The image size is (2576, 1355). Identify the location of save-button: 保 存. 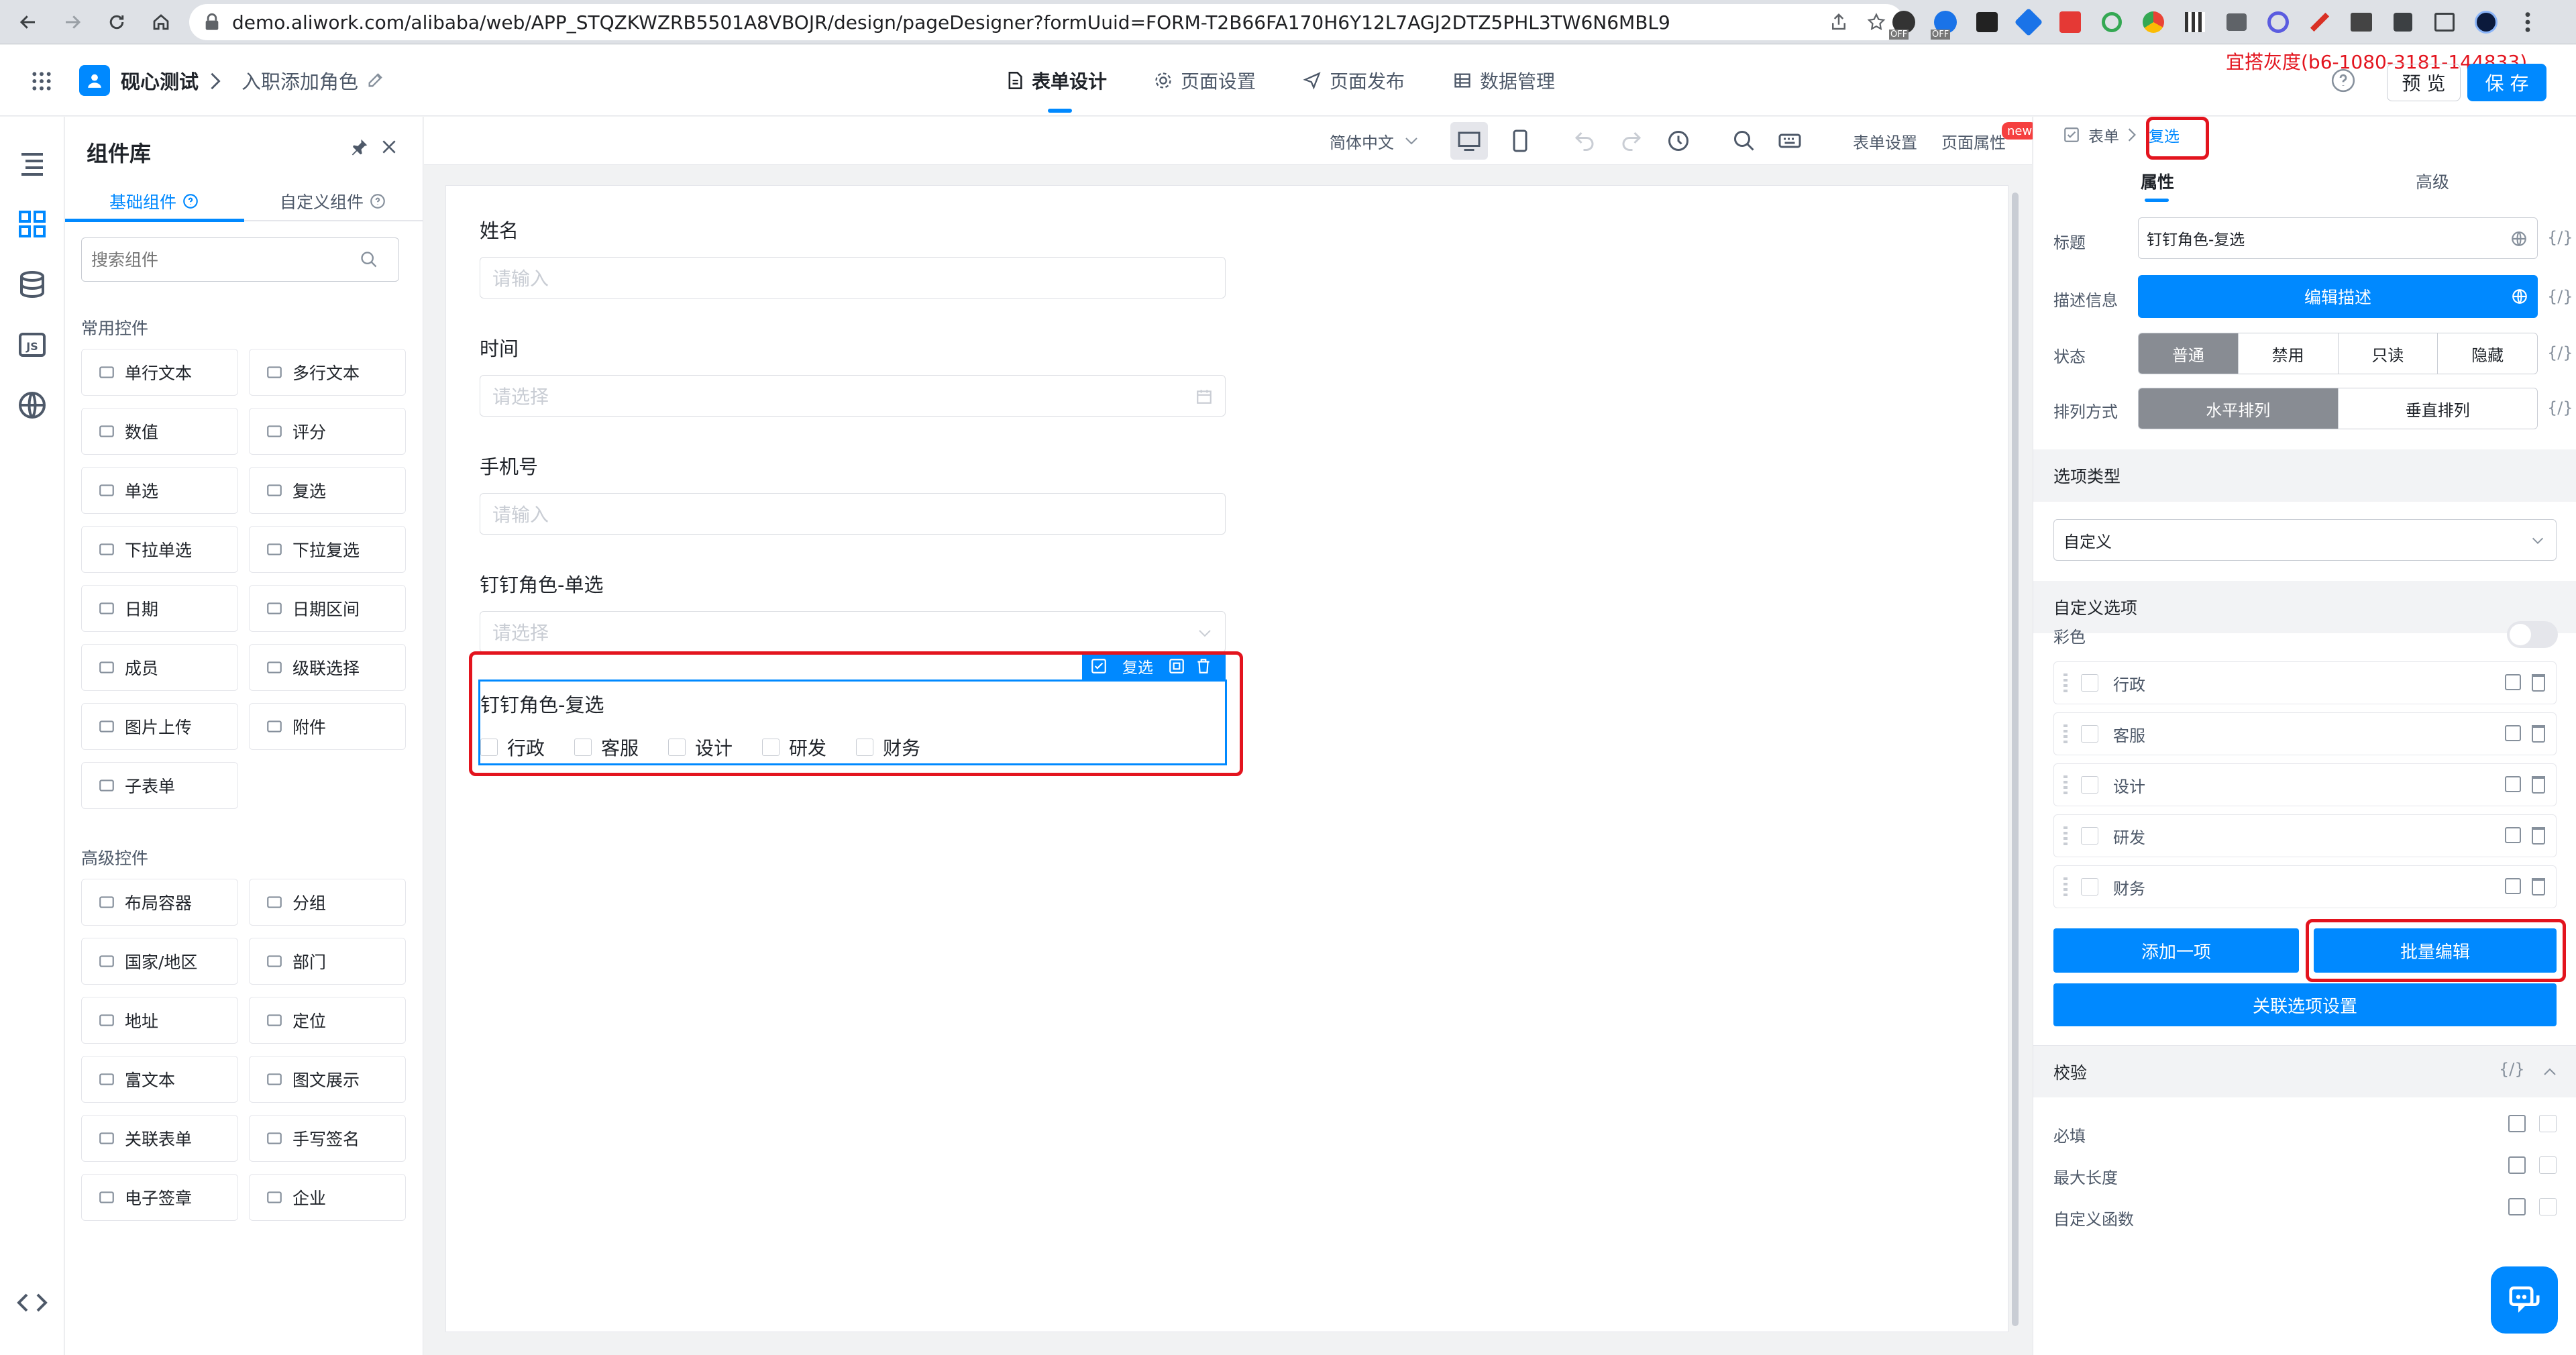
(2506, 82).